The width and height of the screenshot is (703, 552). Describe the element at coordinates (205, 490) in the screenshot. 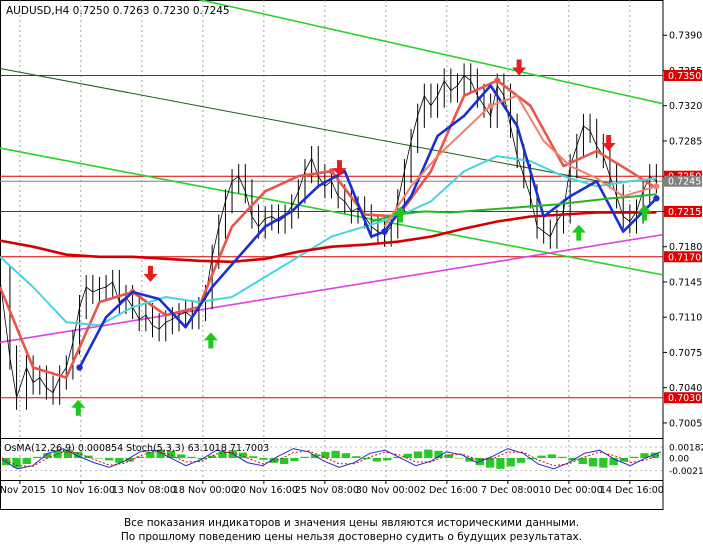

I see `time-tick-label: 18 Nov 00:00` at that location.